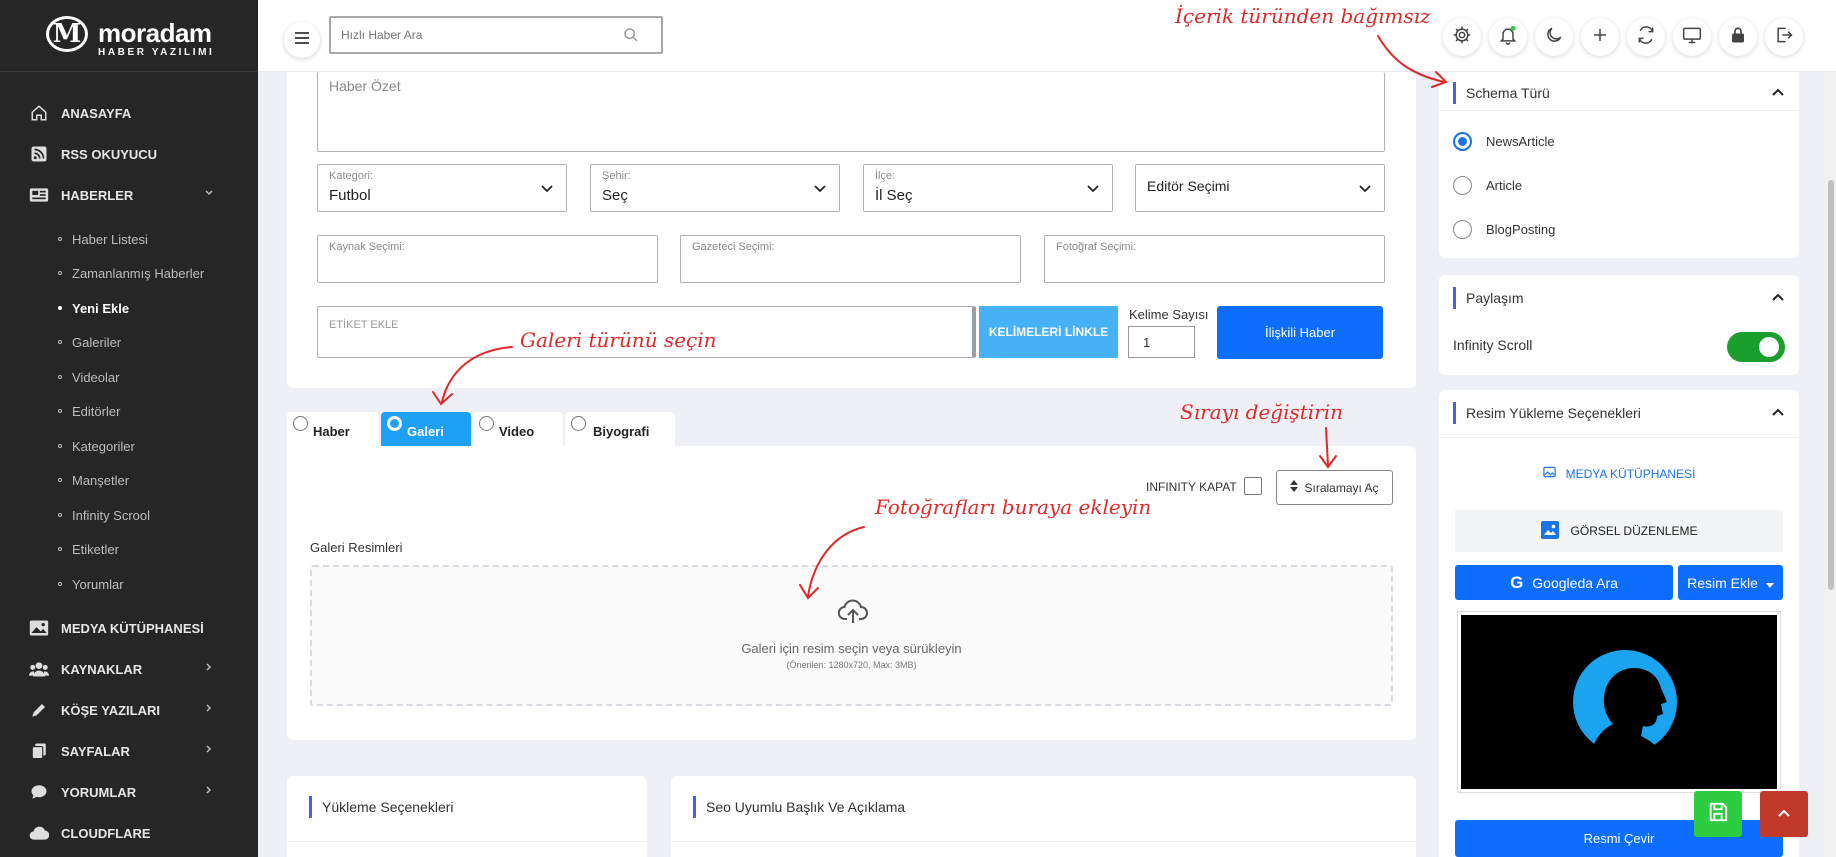 The width and height of the screenshot is (1836, 857). Describe the element at coordinates (620, 429) in the screenshot. I see `tab-biyografi: Biyografi` at that location.